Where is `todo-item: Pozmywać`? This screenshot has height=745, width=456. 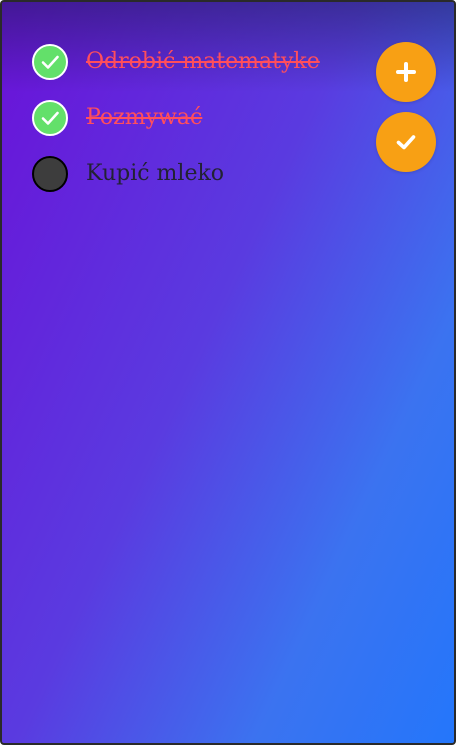 todo-item: Pozmywać is located at coordinates (176, 118).